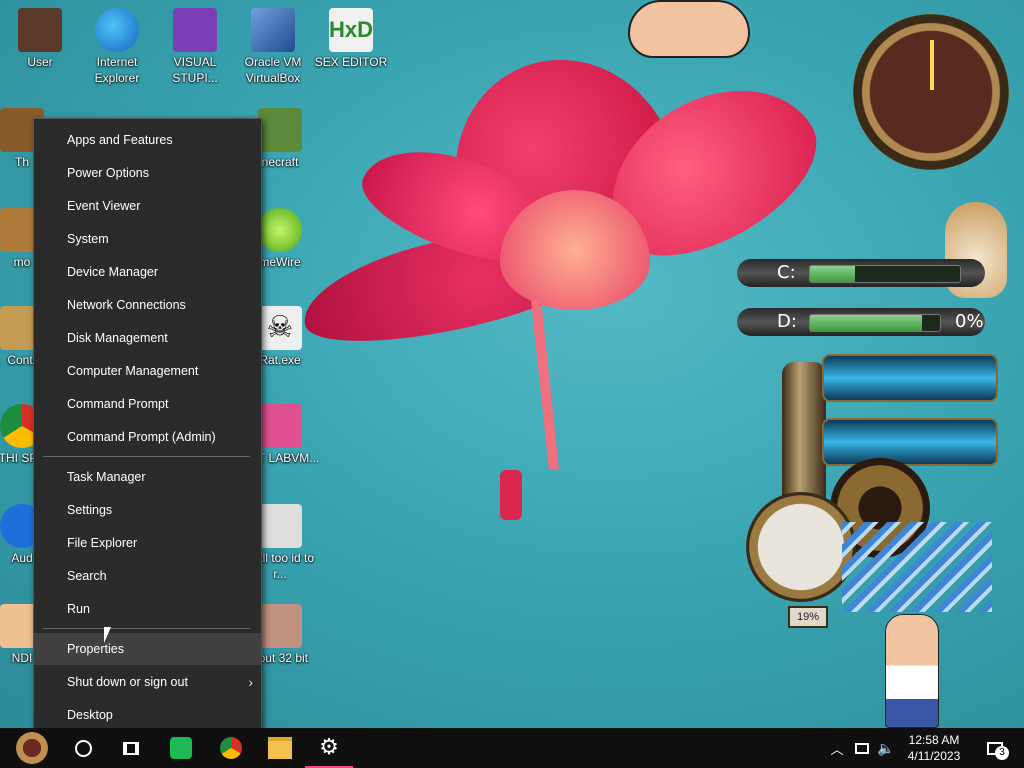  What do you see at coordinates (113, 272) in the screenshot?
I see `menu-item-label: Device Manager` at bounding box center [113, 272].